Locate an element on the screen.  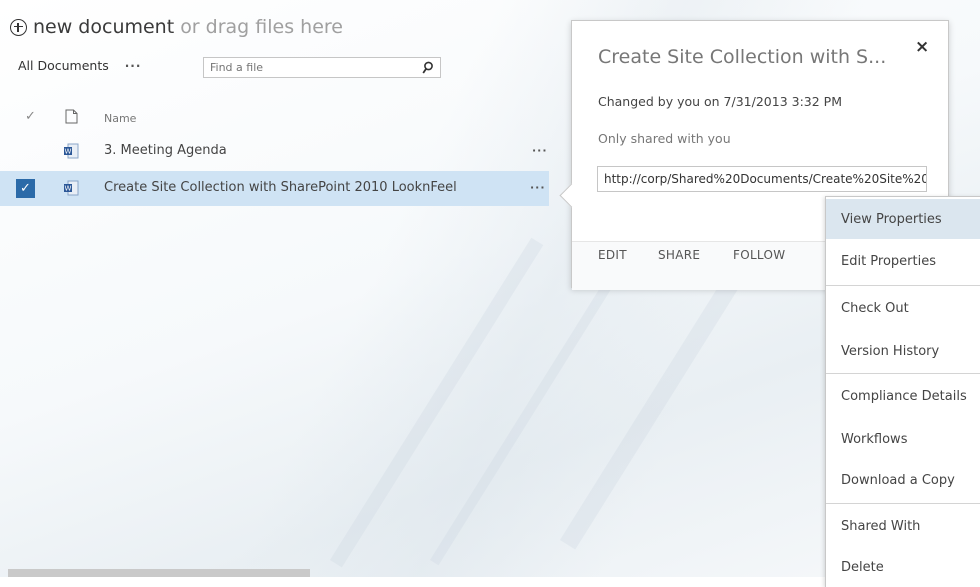
view-all-documents: All Documents is located at coordinates (63, 65).